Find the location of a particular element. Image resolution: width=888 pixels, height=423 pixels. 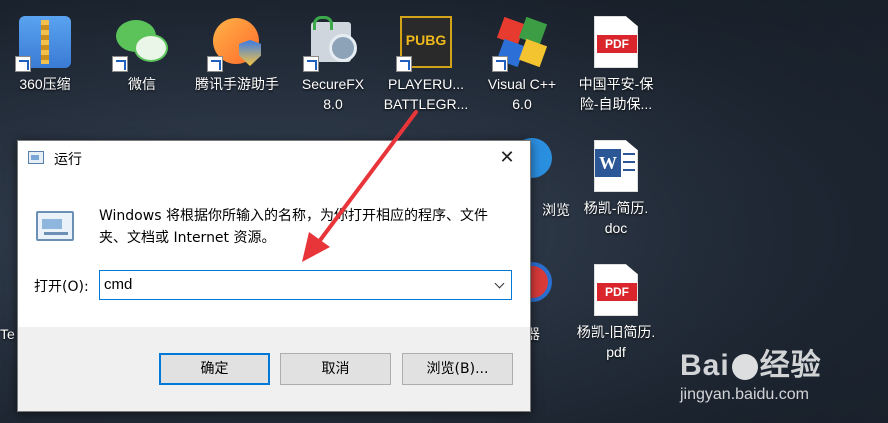

open-label: 打开(O): is located at coordinates (61, 287).